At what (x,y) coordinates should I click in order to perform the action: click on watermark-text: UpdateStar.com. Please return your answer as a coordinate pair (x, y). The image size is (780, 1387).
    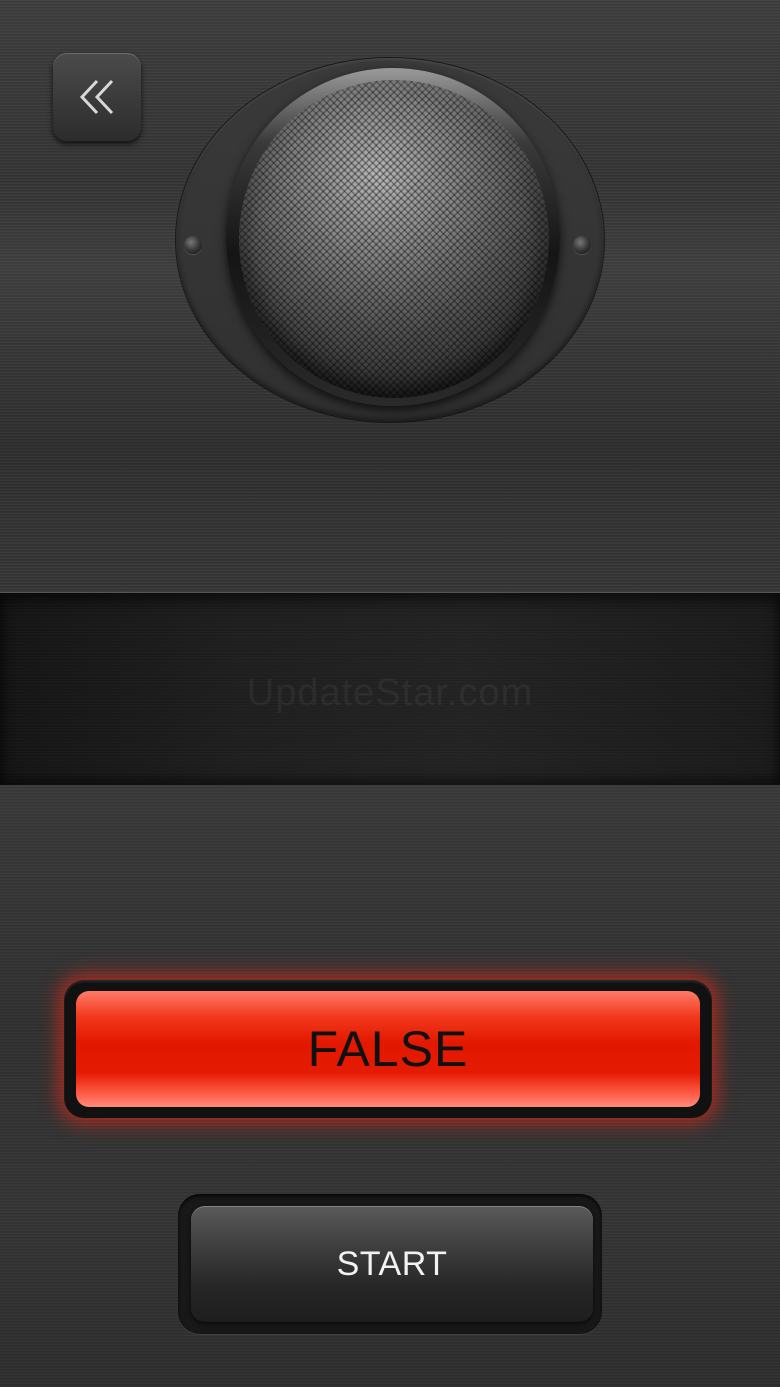
    Looking at the image, I should click on (390, 693).